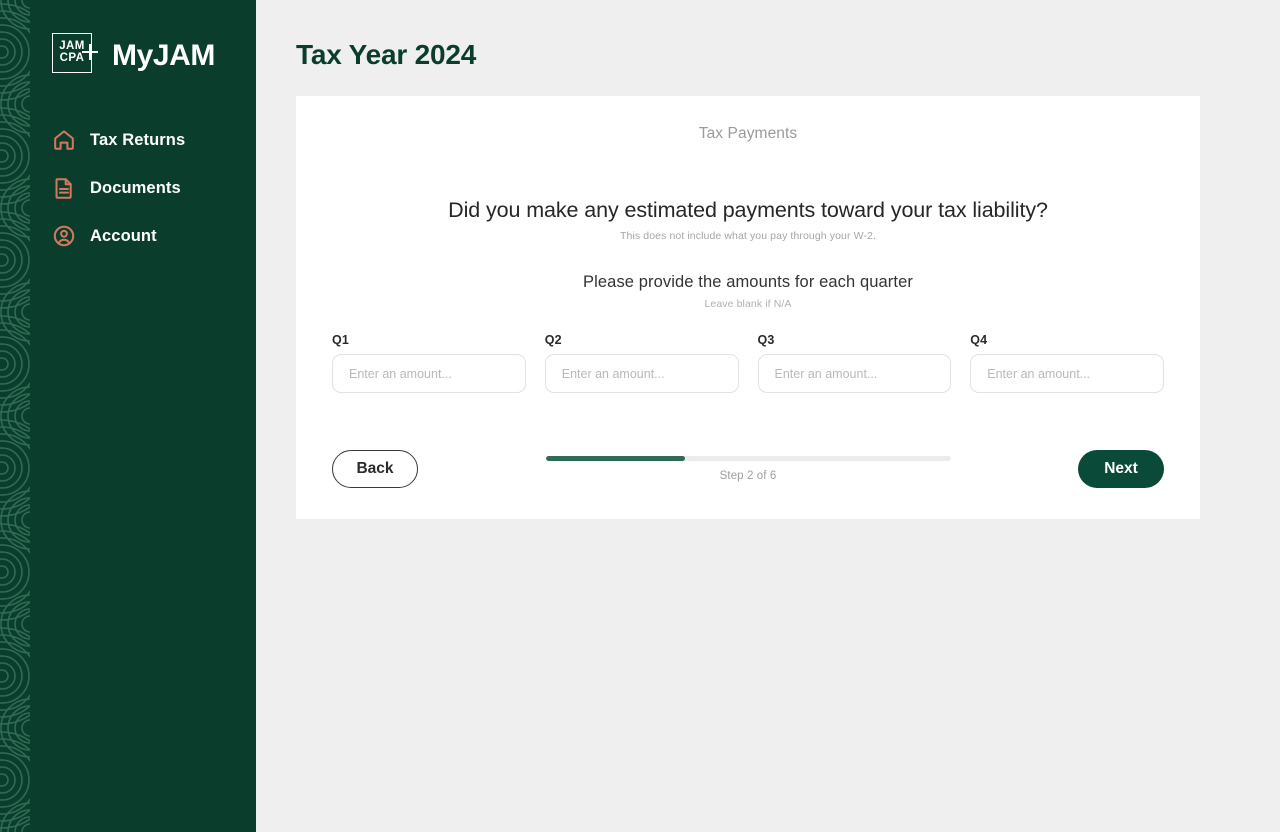  I want to click on quarter-field-q3: Q3, so click(854, 363).